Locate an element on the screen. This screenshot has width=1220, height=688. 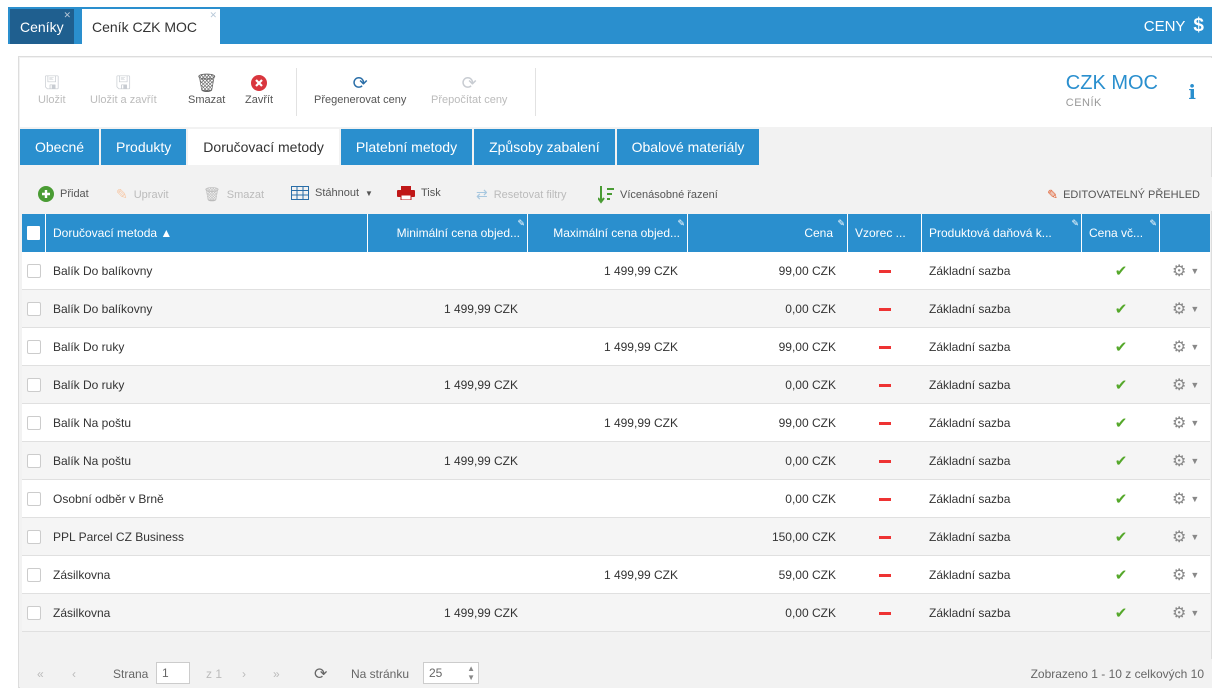
column-header-max-order-price: Maximální cena objed... ✎ is located at coordinates (608, 233).